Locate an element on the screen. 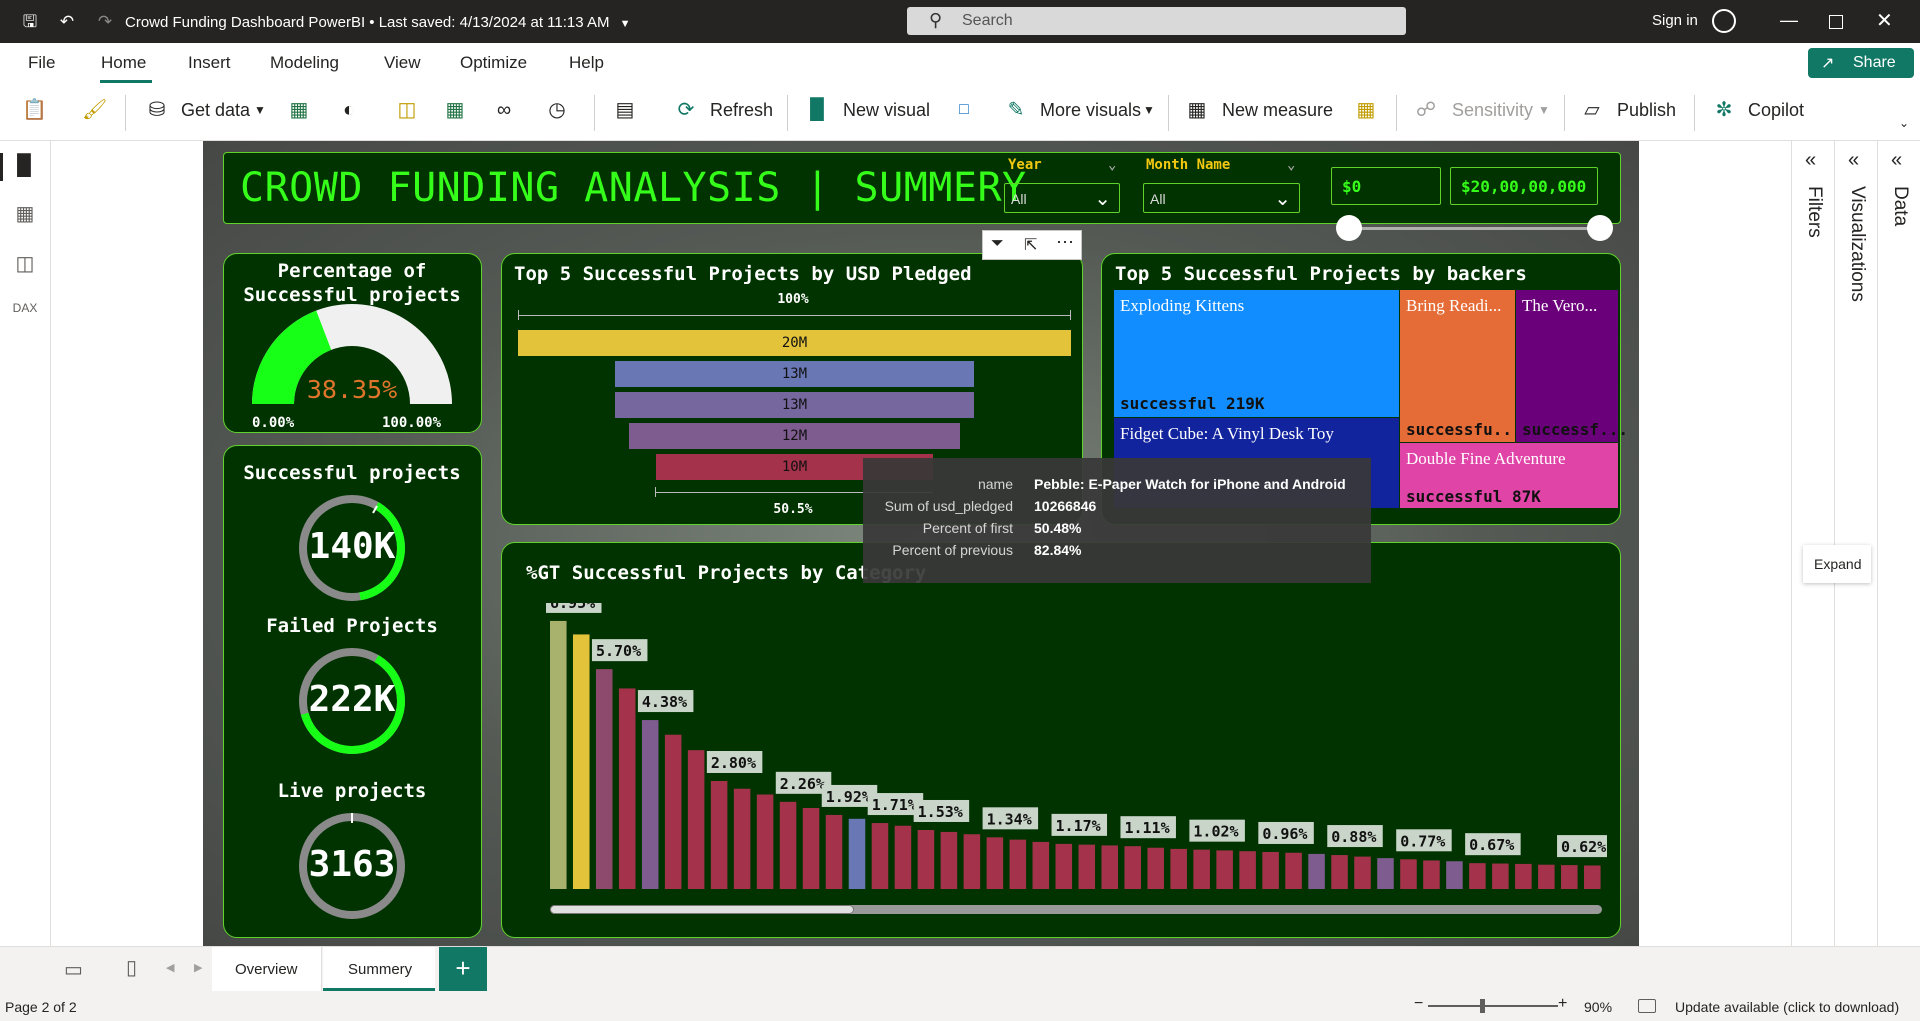 This screenshot has height=1021, width=1920. zoom-slider is located at coordinates (1493, 1006).